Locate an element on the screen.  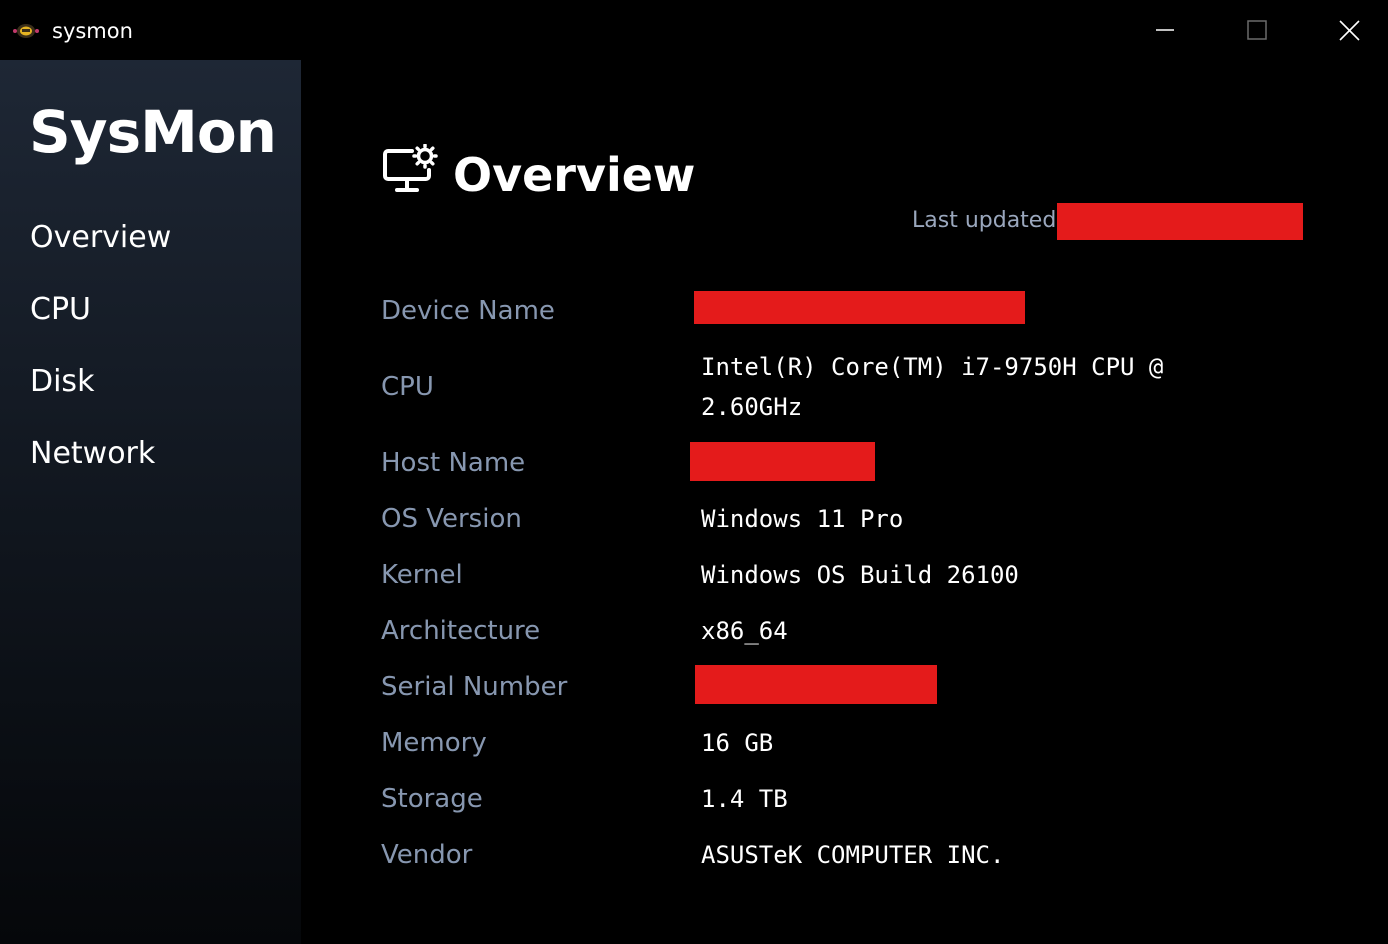
spec-label-kernel: Kernel is located at coordinates (422, 575).